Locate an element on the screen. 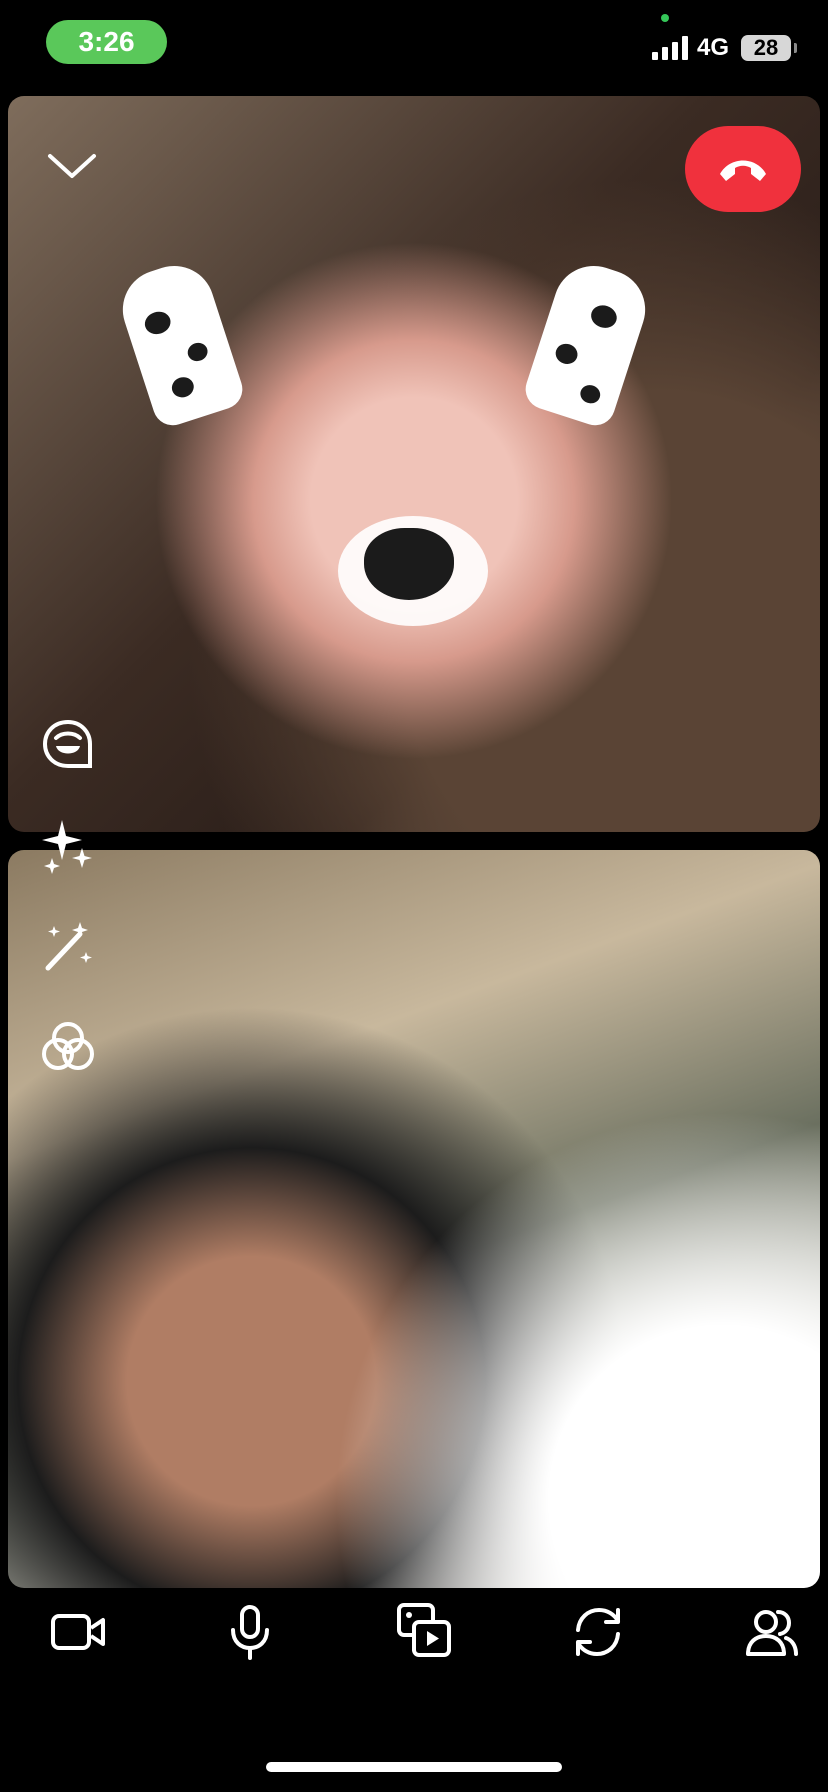 The height and width of the screenshot is (1792, 828). magic-wand-icon is located at coordinates (68, 946).